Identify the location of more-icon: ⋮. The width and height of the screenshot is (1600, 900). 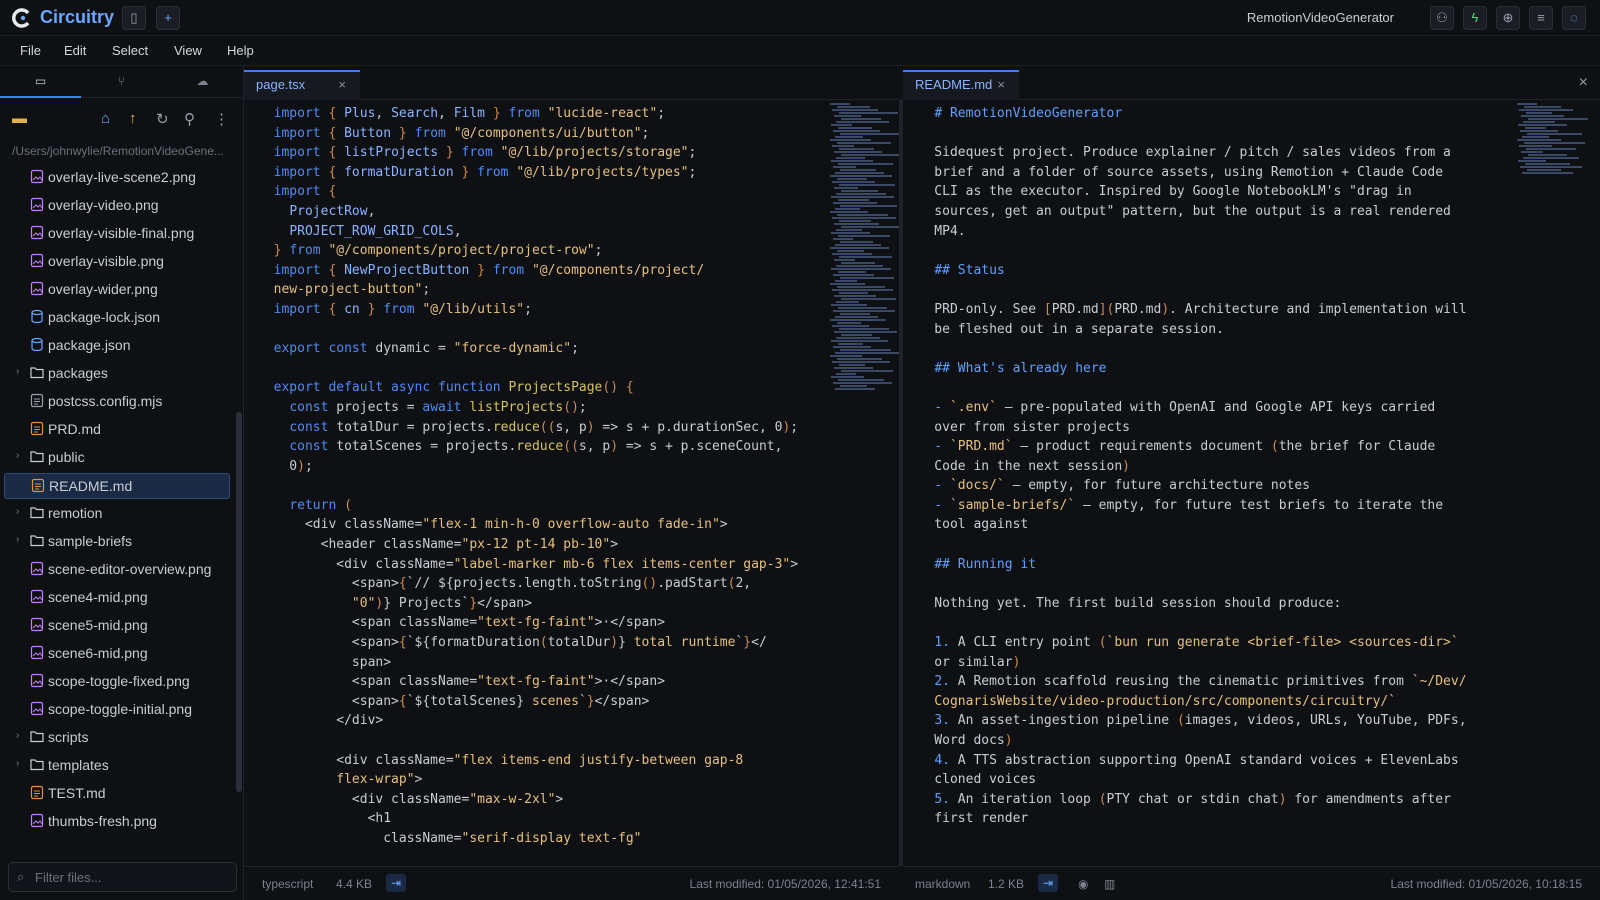
(221, 119).